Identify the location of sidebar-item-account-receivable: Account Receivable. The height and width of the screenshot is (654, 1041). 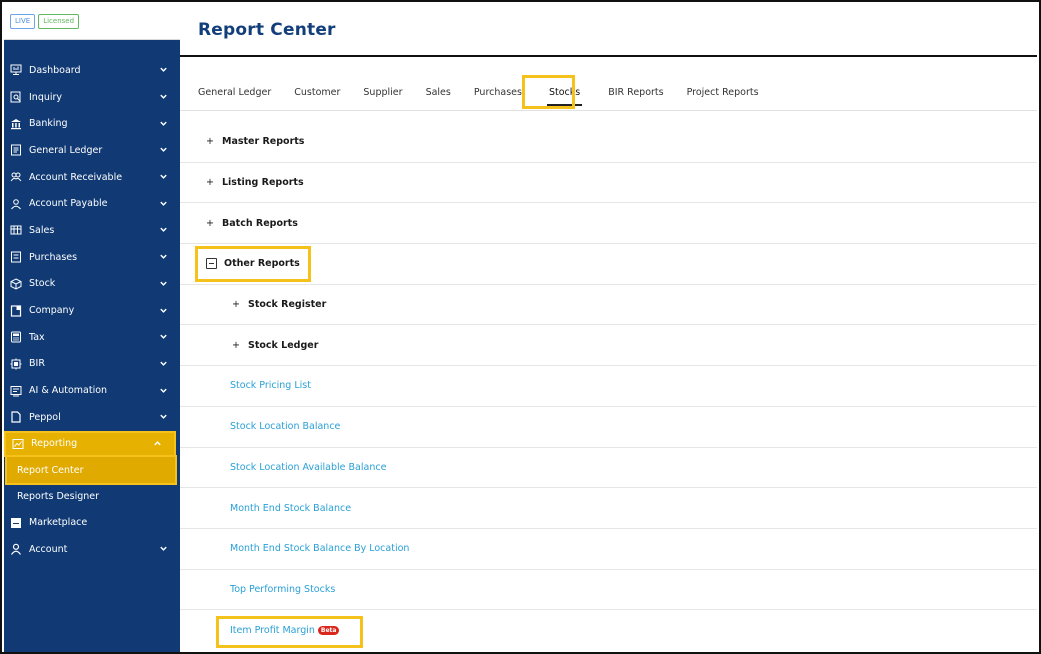
(92, 177).